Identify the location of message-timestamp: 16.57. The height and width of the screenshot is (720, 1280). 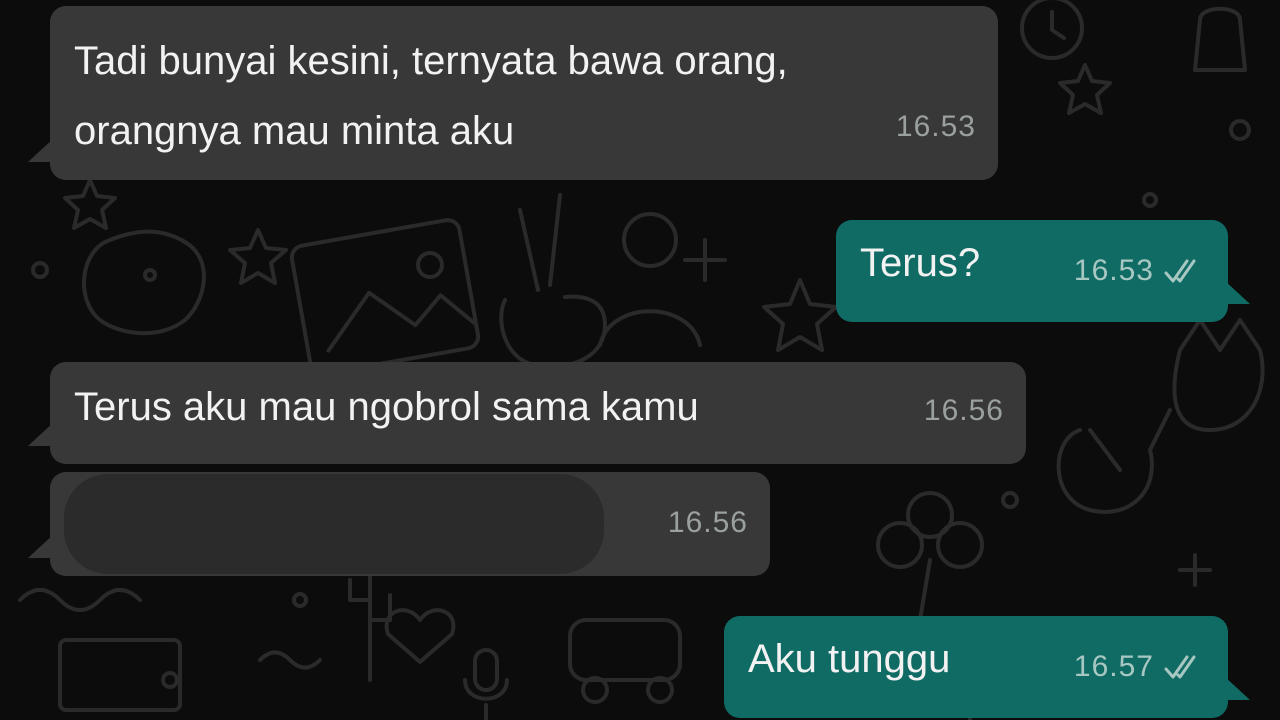
(1113, 666).